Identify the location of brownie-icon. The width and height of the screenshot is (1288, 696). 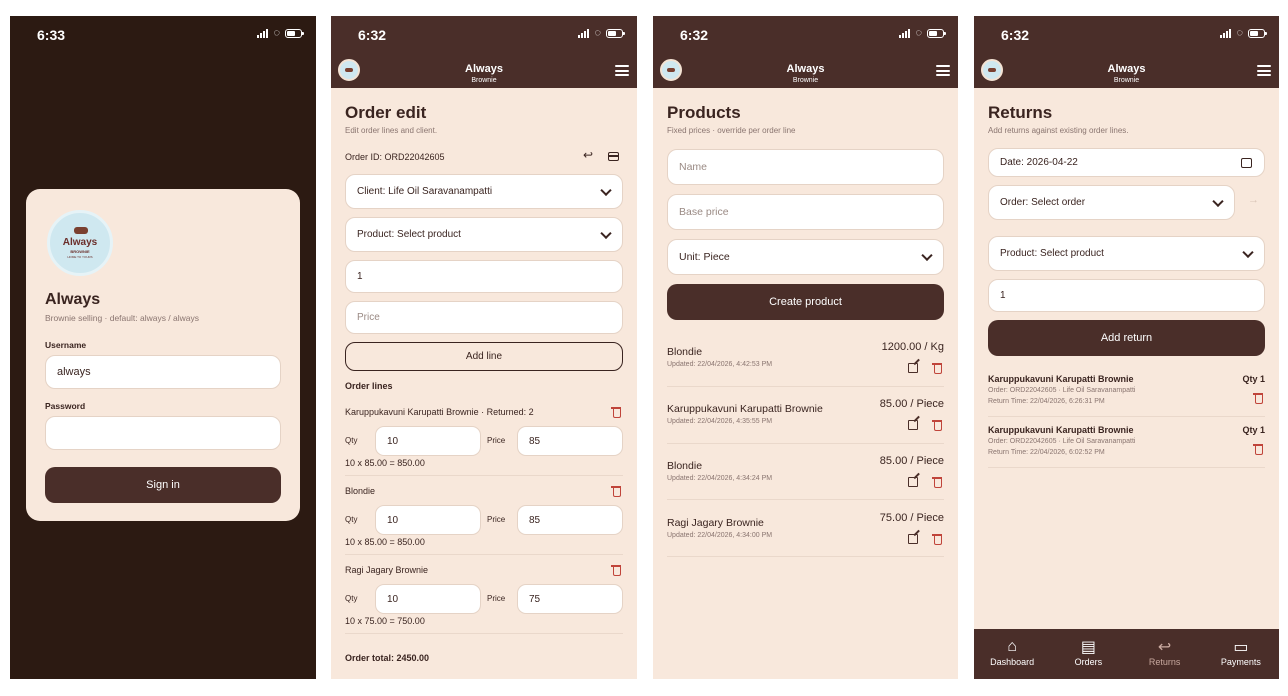
(81, 230).